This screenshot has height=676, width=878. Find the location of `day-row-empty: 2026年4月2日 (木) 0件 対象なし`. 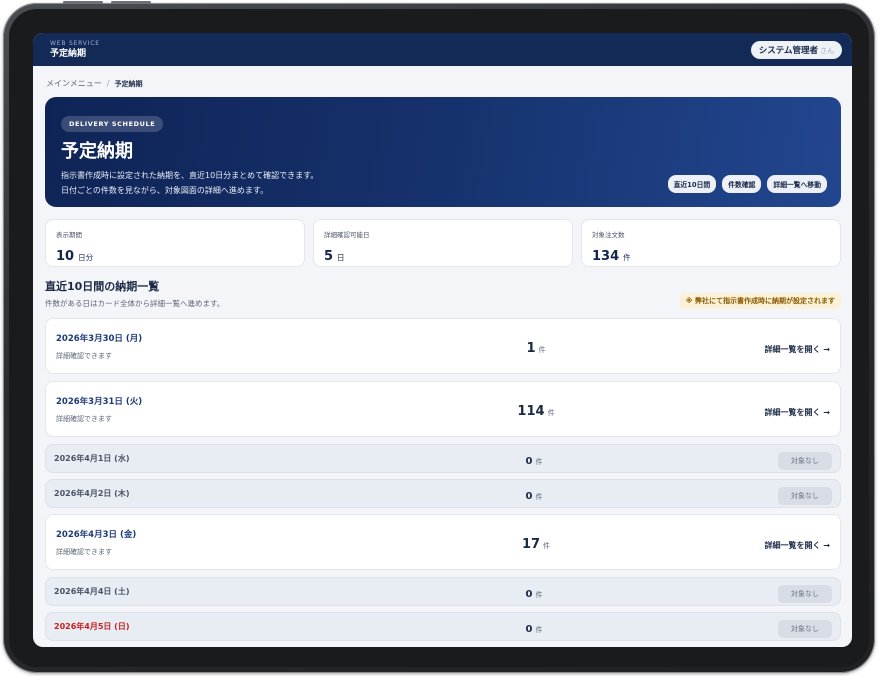

day-row-empty: 2026年4月2日 (木) 0件 対象なし is located at coordinates (443, 493).